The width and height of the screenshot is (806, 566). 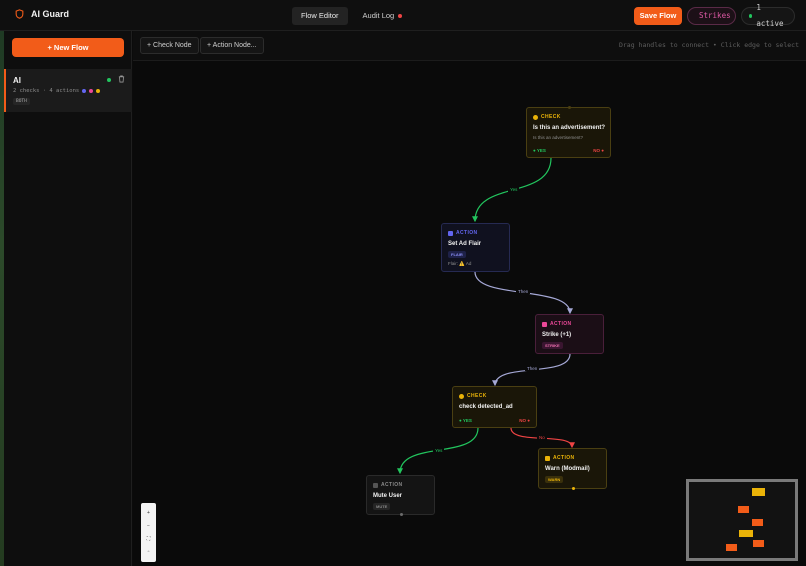 I want to click on minimap, so click(x=742, y=520).